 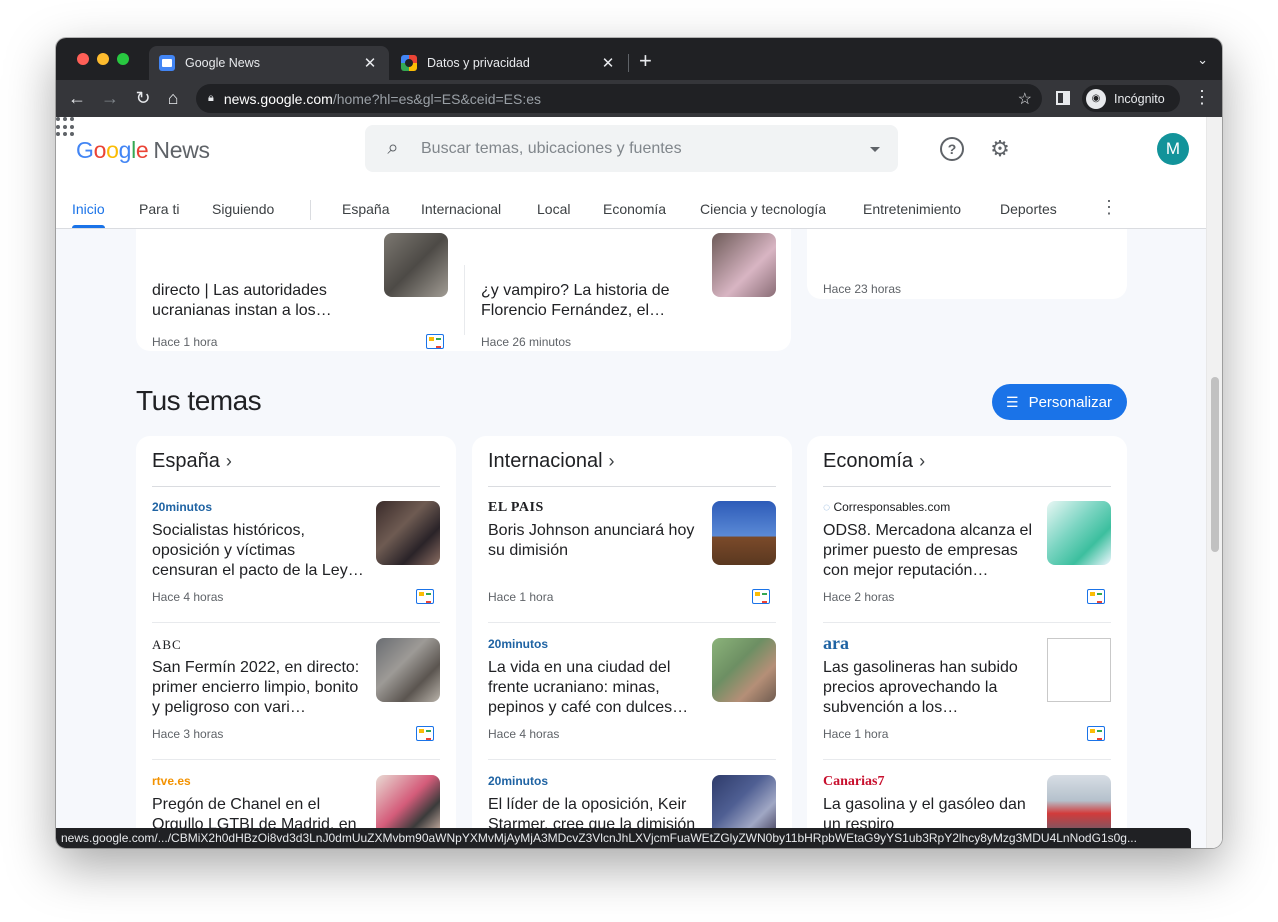 I want to click on search-icon: ⌕, so click(x=393, y=148).